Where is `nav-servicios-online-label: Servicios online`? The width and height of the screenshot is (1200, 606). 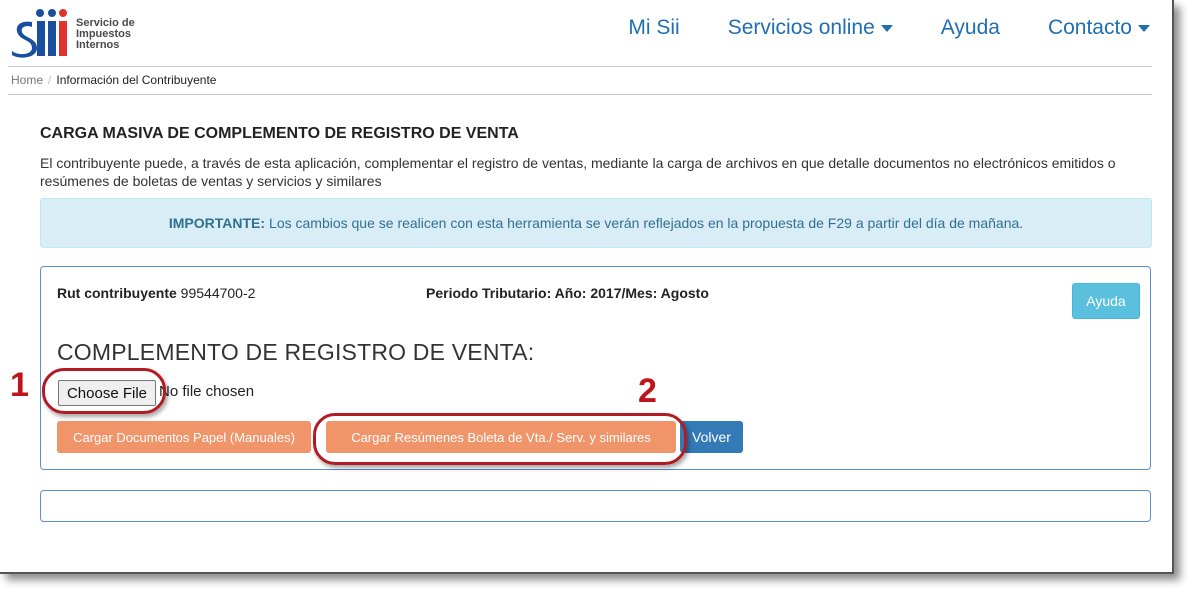
nav-servicios-online-label: Servicios online is located at coordinates (801, 27).